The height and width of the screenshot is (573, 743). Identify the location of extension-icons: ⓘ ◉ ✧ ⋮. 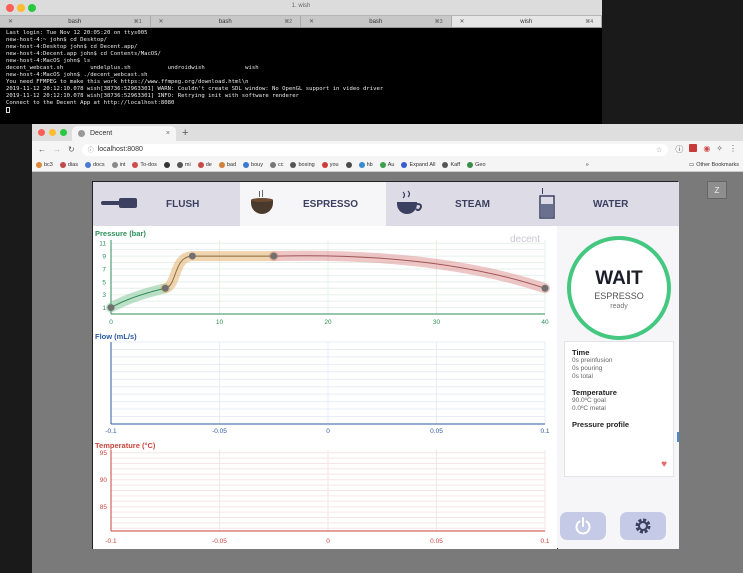
(706, 149).